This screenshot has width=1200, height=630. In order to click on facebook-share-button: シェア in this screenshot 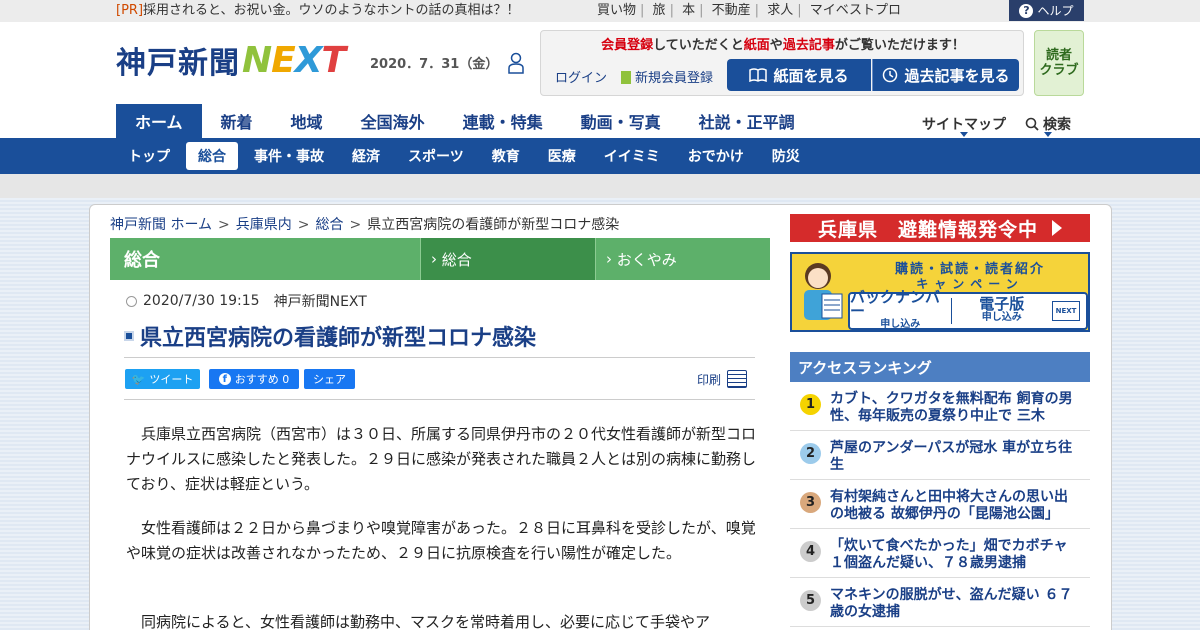, I will do `click(329, 379)`.